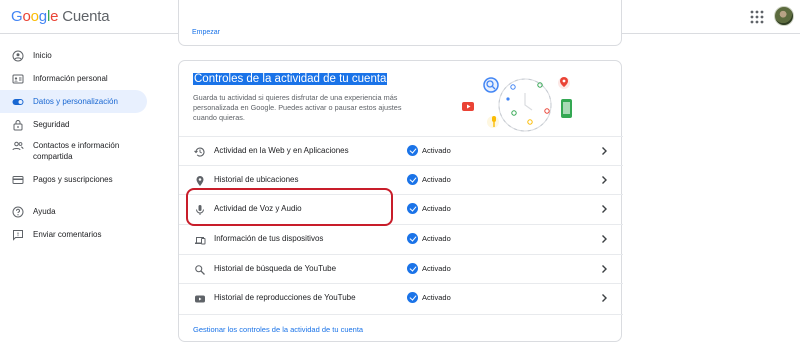 The image size is (800, 346). Describe the element at coordinates (54, 16) in the screenshot. I see `logo-letter: e` at that location.